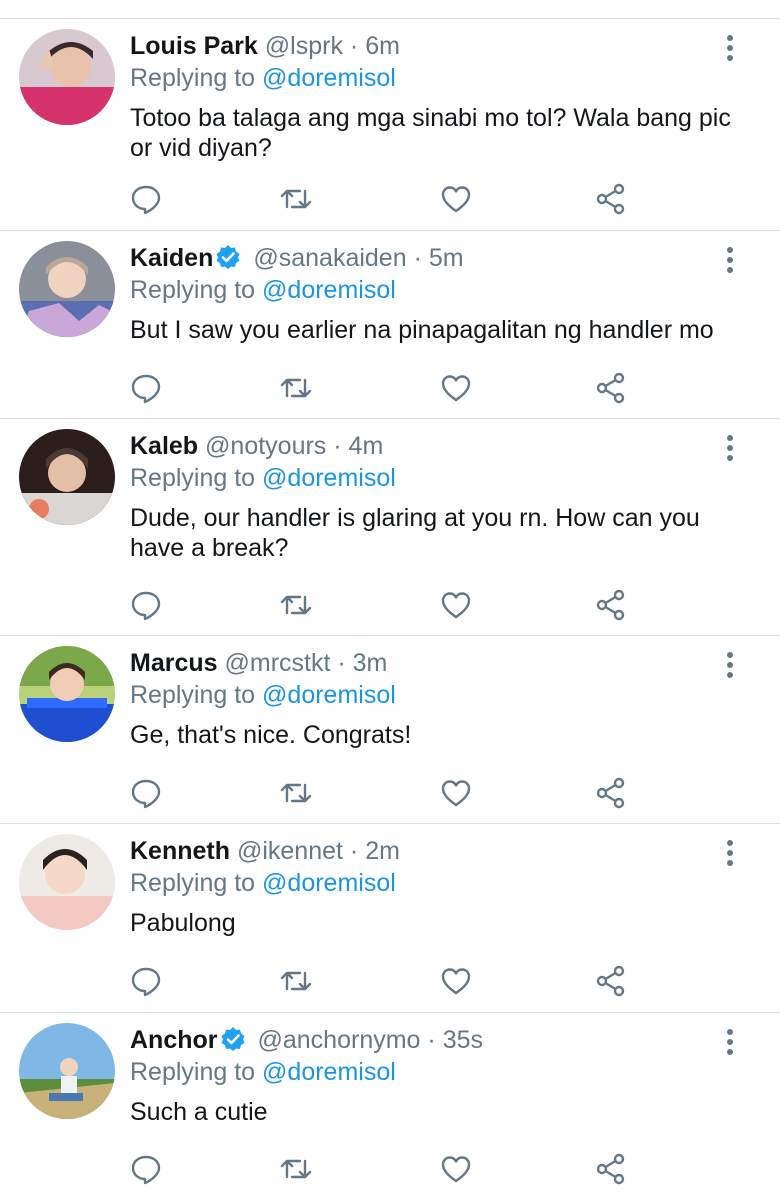  Describe the element at coordinates (446, 258) in the screenshot. I see `timestamp: 5m` at that location.